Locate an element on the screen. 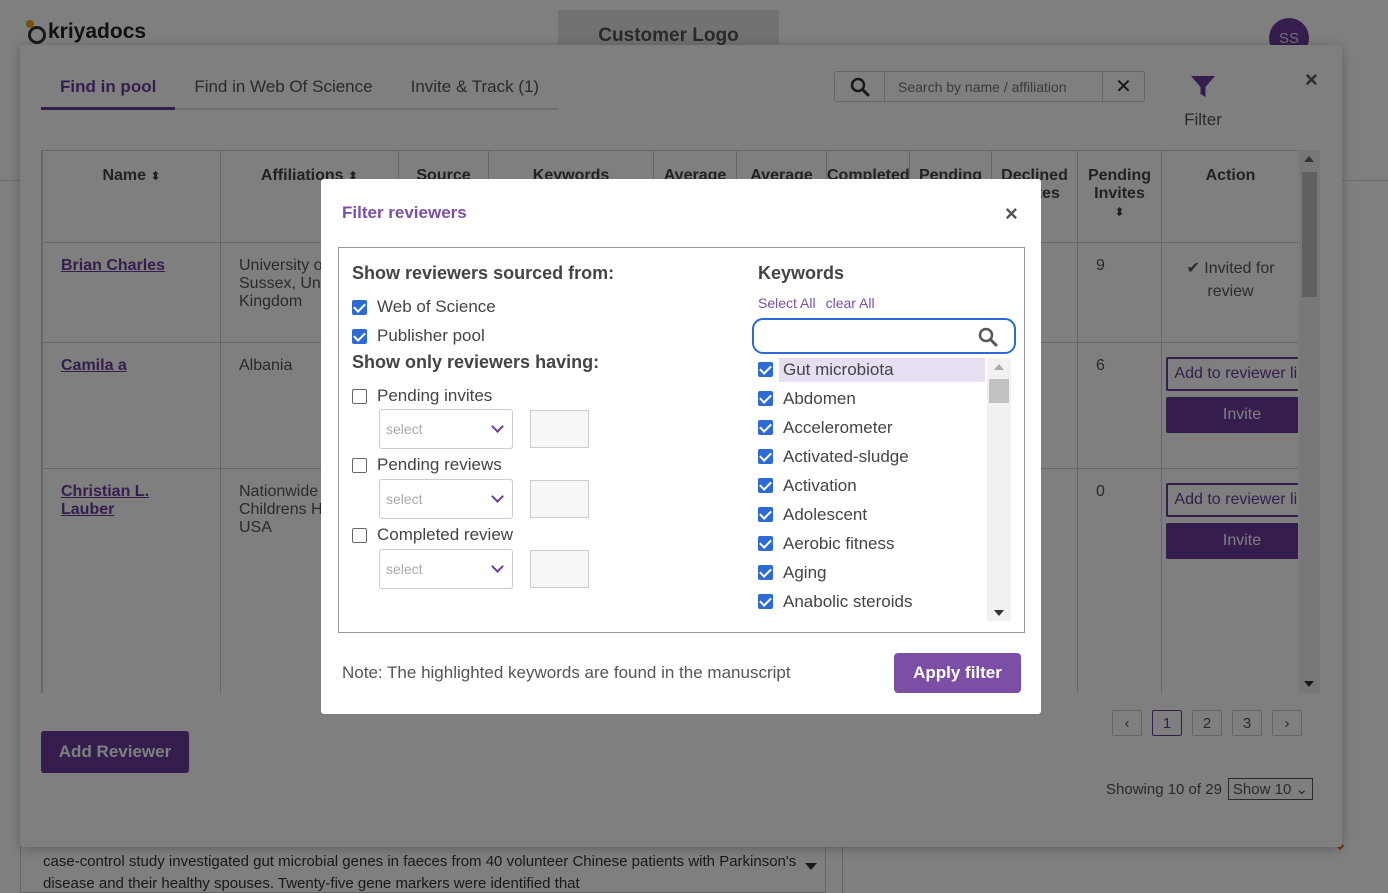 The width and height of the screenshot is (1388, 893). keywords-title: Keywords is located at coordinates (801, 273).